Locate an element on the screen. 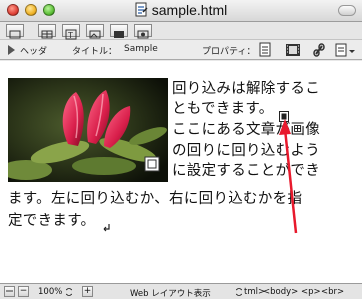 The width and height of the screenshot is (362, 299). property-label: プロパティ： is located at coordinates (229, 52).